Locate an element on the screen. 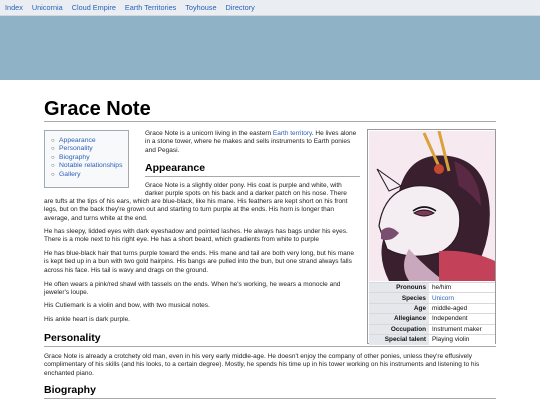 This screenshot has width=540, height=405. infobox-value: Independent is located at coordinates (462, 319).